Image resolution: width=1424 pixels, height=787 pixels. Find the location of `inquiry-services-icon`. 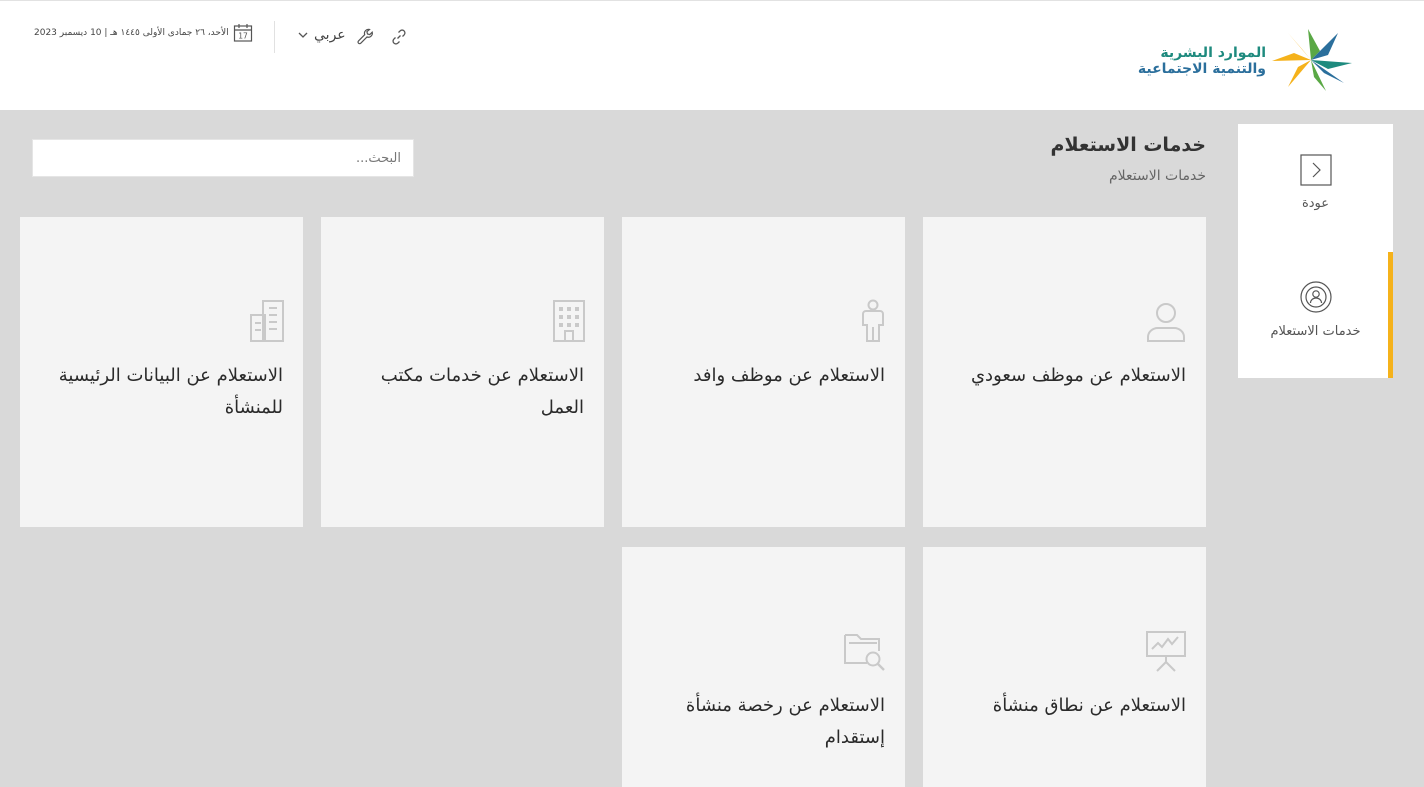

inquiry-services-icon is located at coordinates (1315, 297).